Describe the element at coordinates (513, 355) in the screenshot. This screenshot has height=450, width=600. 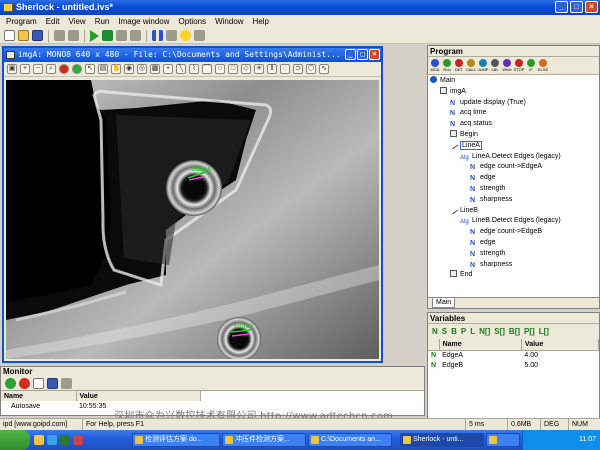
I see `table-row: N EdgeA 4.00` at that location.